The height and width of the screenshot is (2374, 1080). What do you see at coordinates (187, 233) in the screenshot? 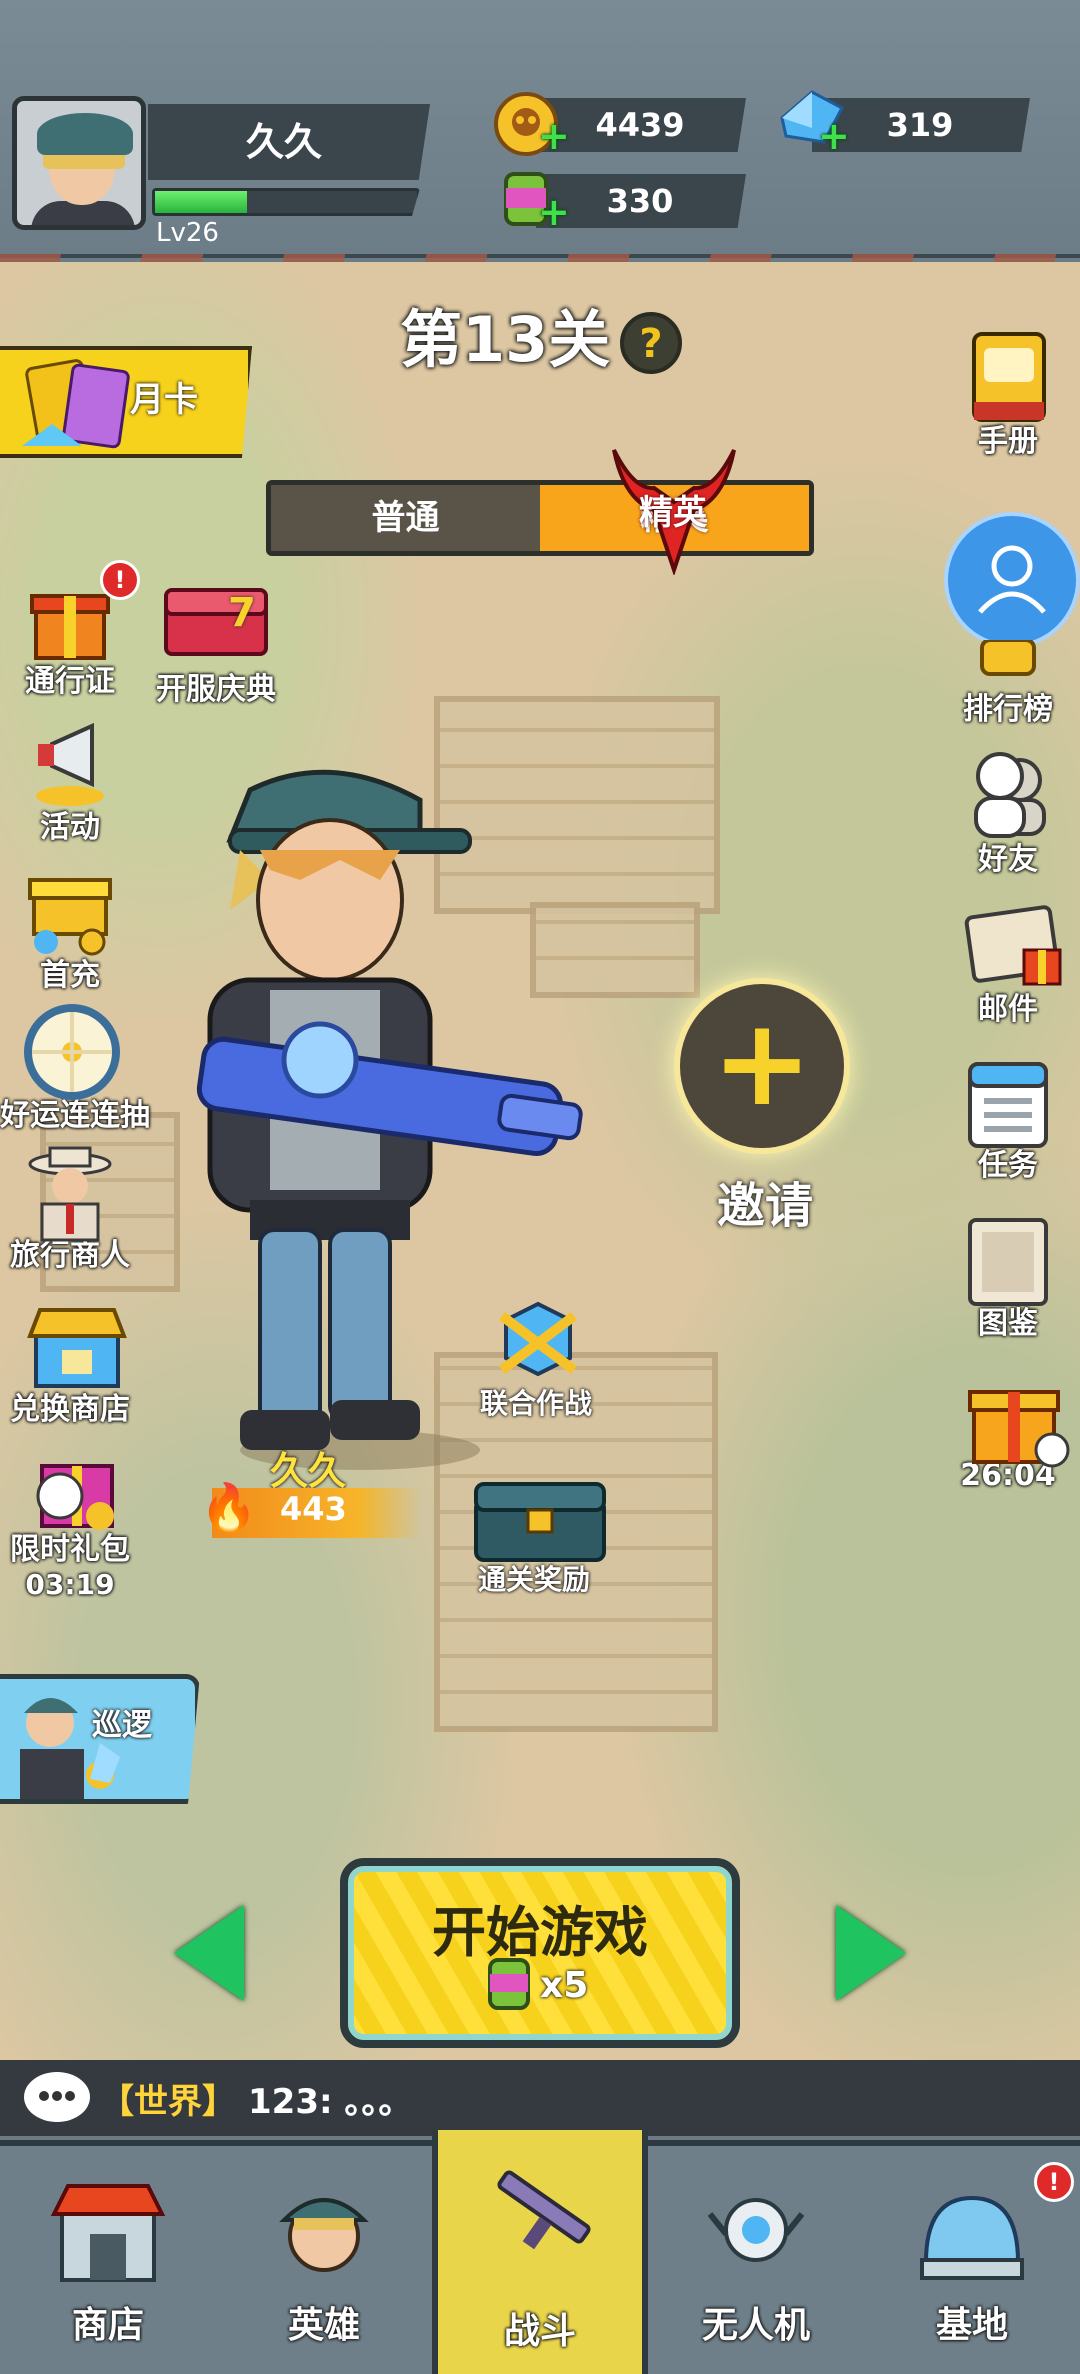
I see `player-level: Lv26` at bounding box center [187, 233].